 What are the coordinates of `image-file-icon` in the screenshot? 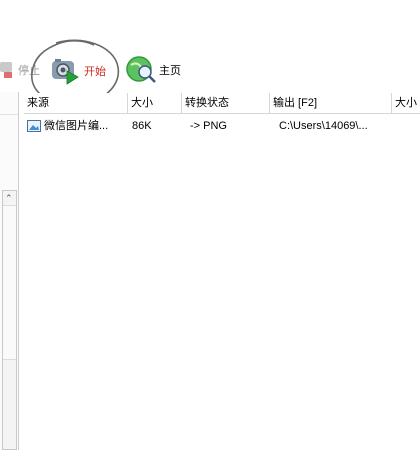 It's located at (34, 126).